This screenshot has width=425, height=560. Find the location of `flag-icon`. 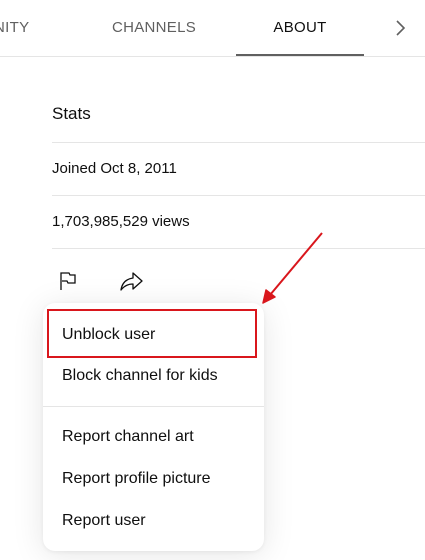

flag-icon is located at coordinates (68, 281).